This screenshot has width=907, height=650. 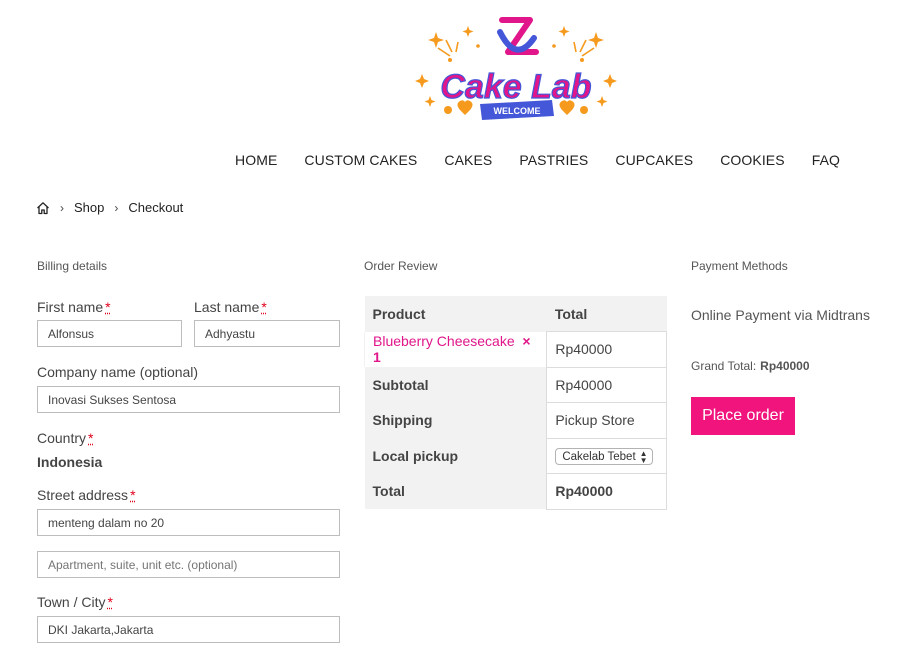 What do you see at coordinates (109, 333) in the screenshot?
I see `first-name-input` at bounding box center [109, 333].